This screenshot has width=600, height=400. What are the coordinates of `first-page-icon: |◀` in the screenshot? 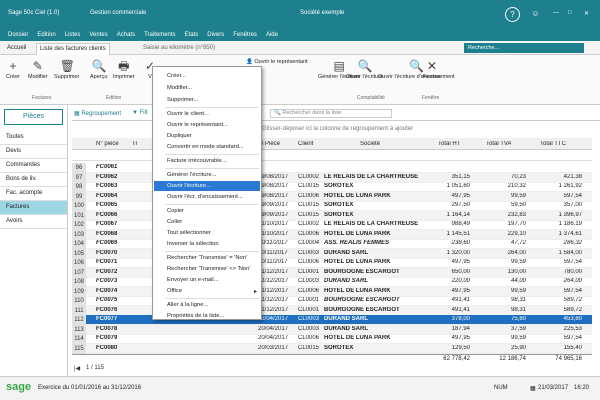 It's located at (77, 368).